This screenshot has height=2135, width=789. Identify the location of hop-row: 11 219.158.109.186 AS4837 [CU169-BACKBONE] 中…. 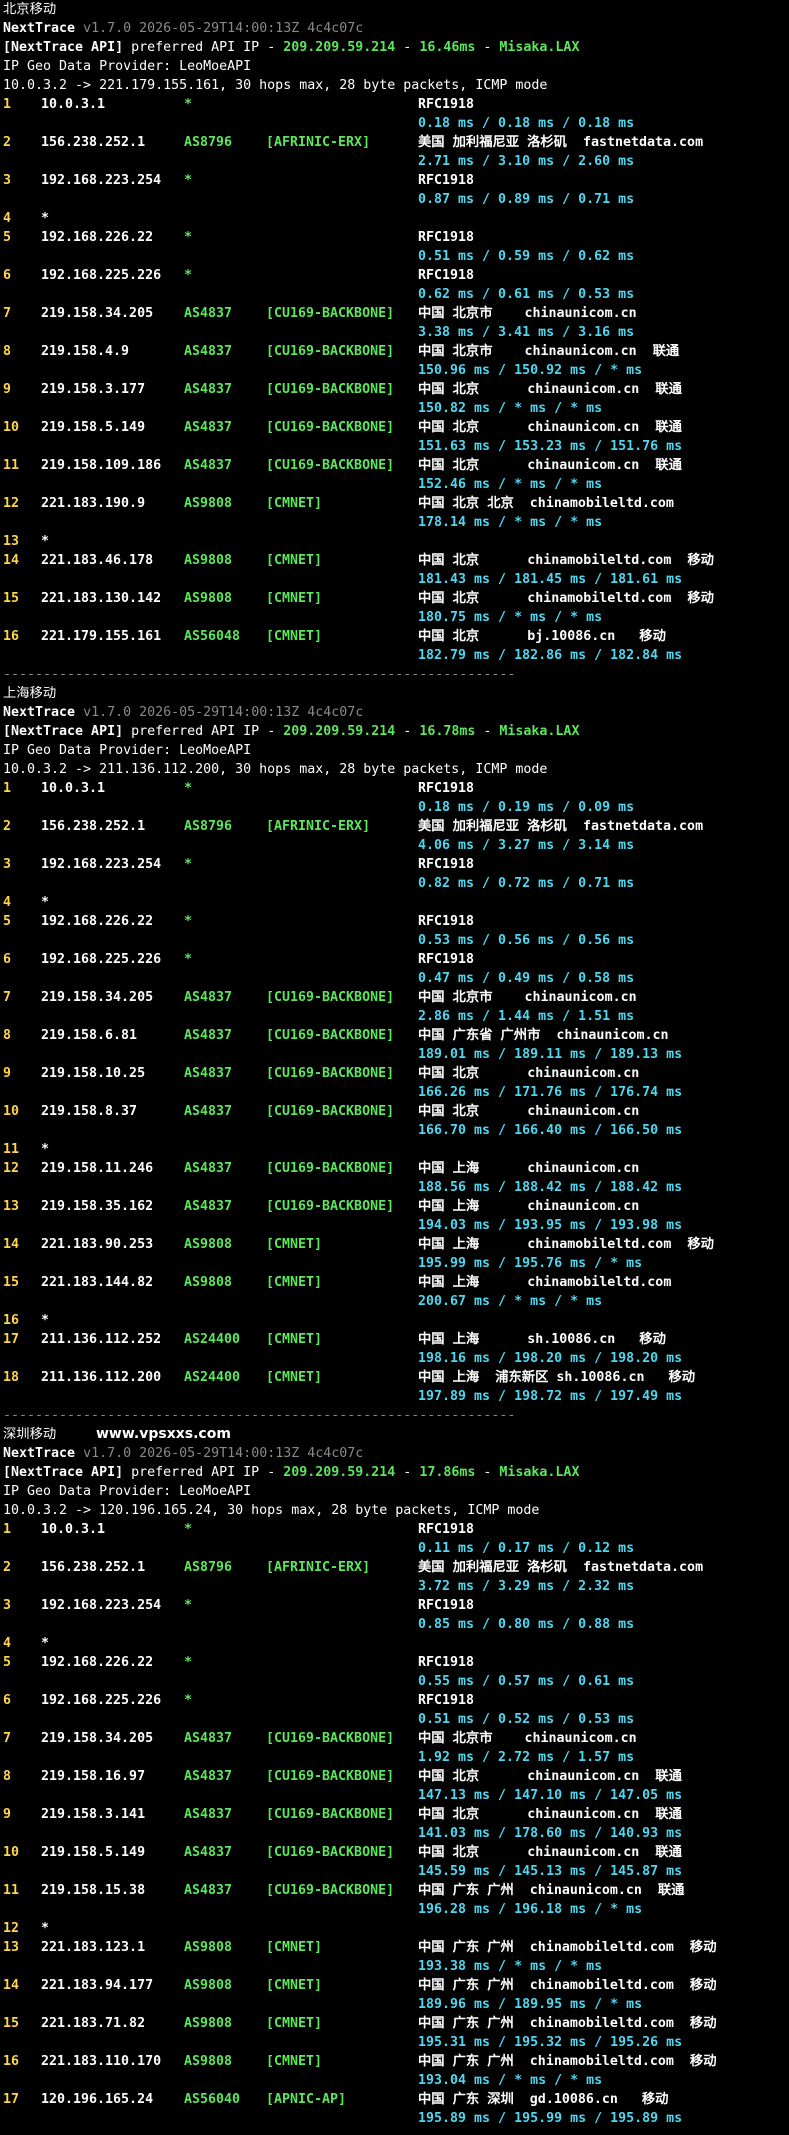
(396, 465).